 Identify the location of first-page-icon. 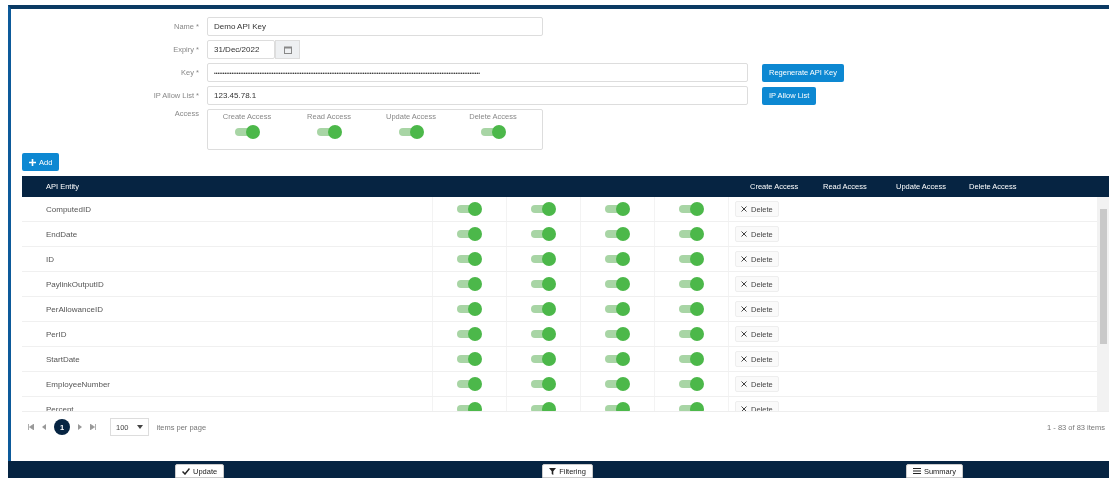
(31, 427).